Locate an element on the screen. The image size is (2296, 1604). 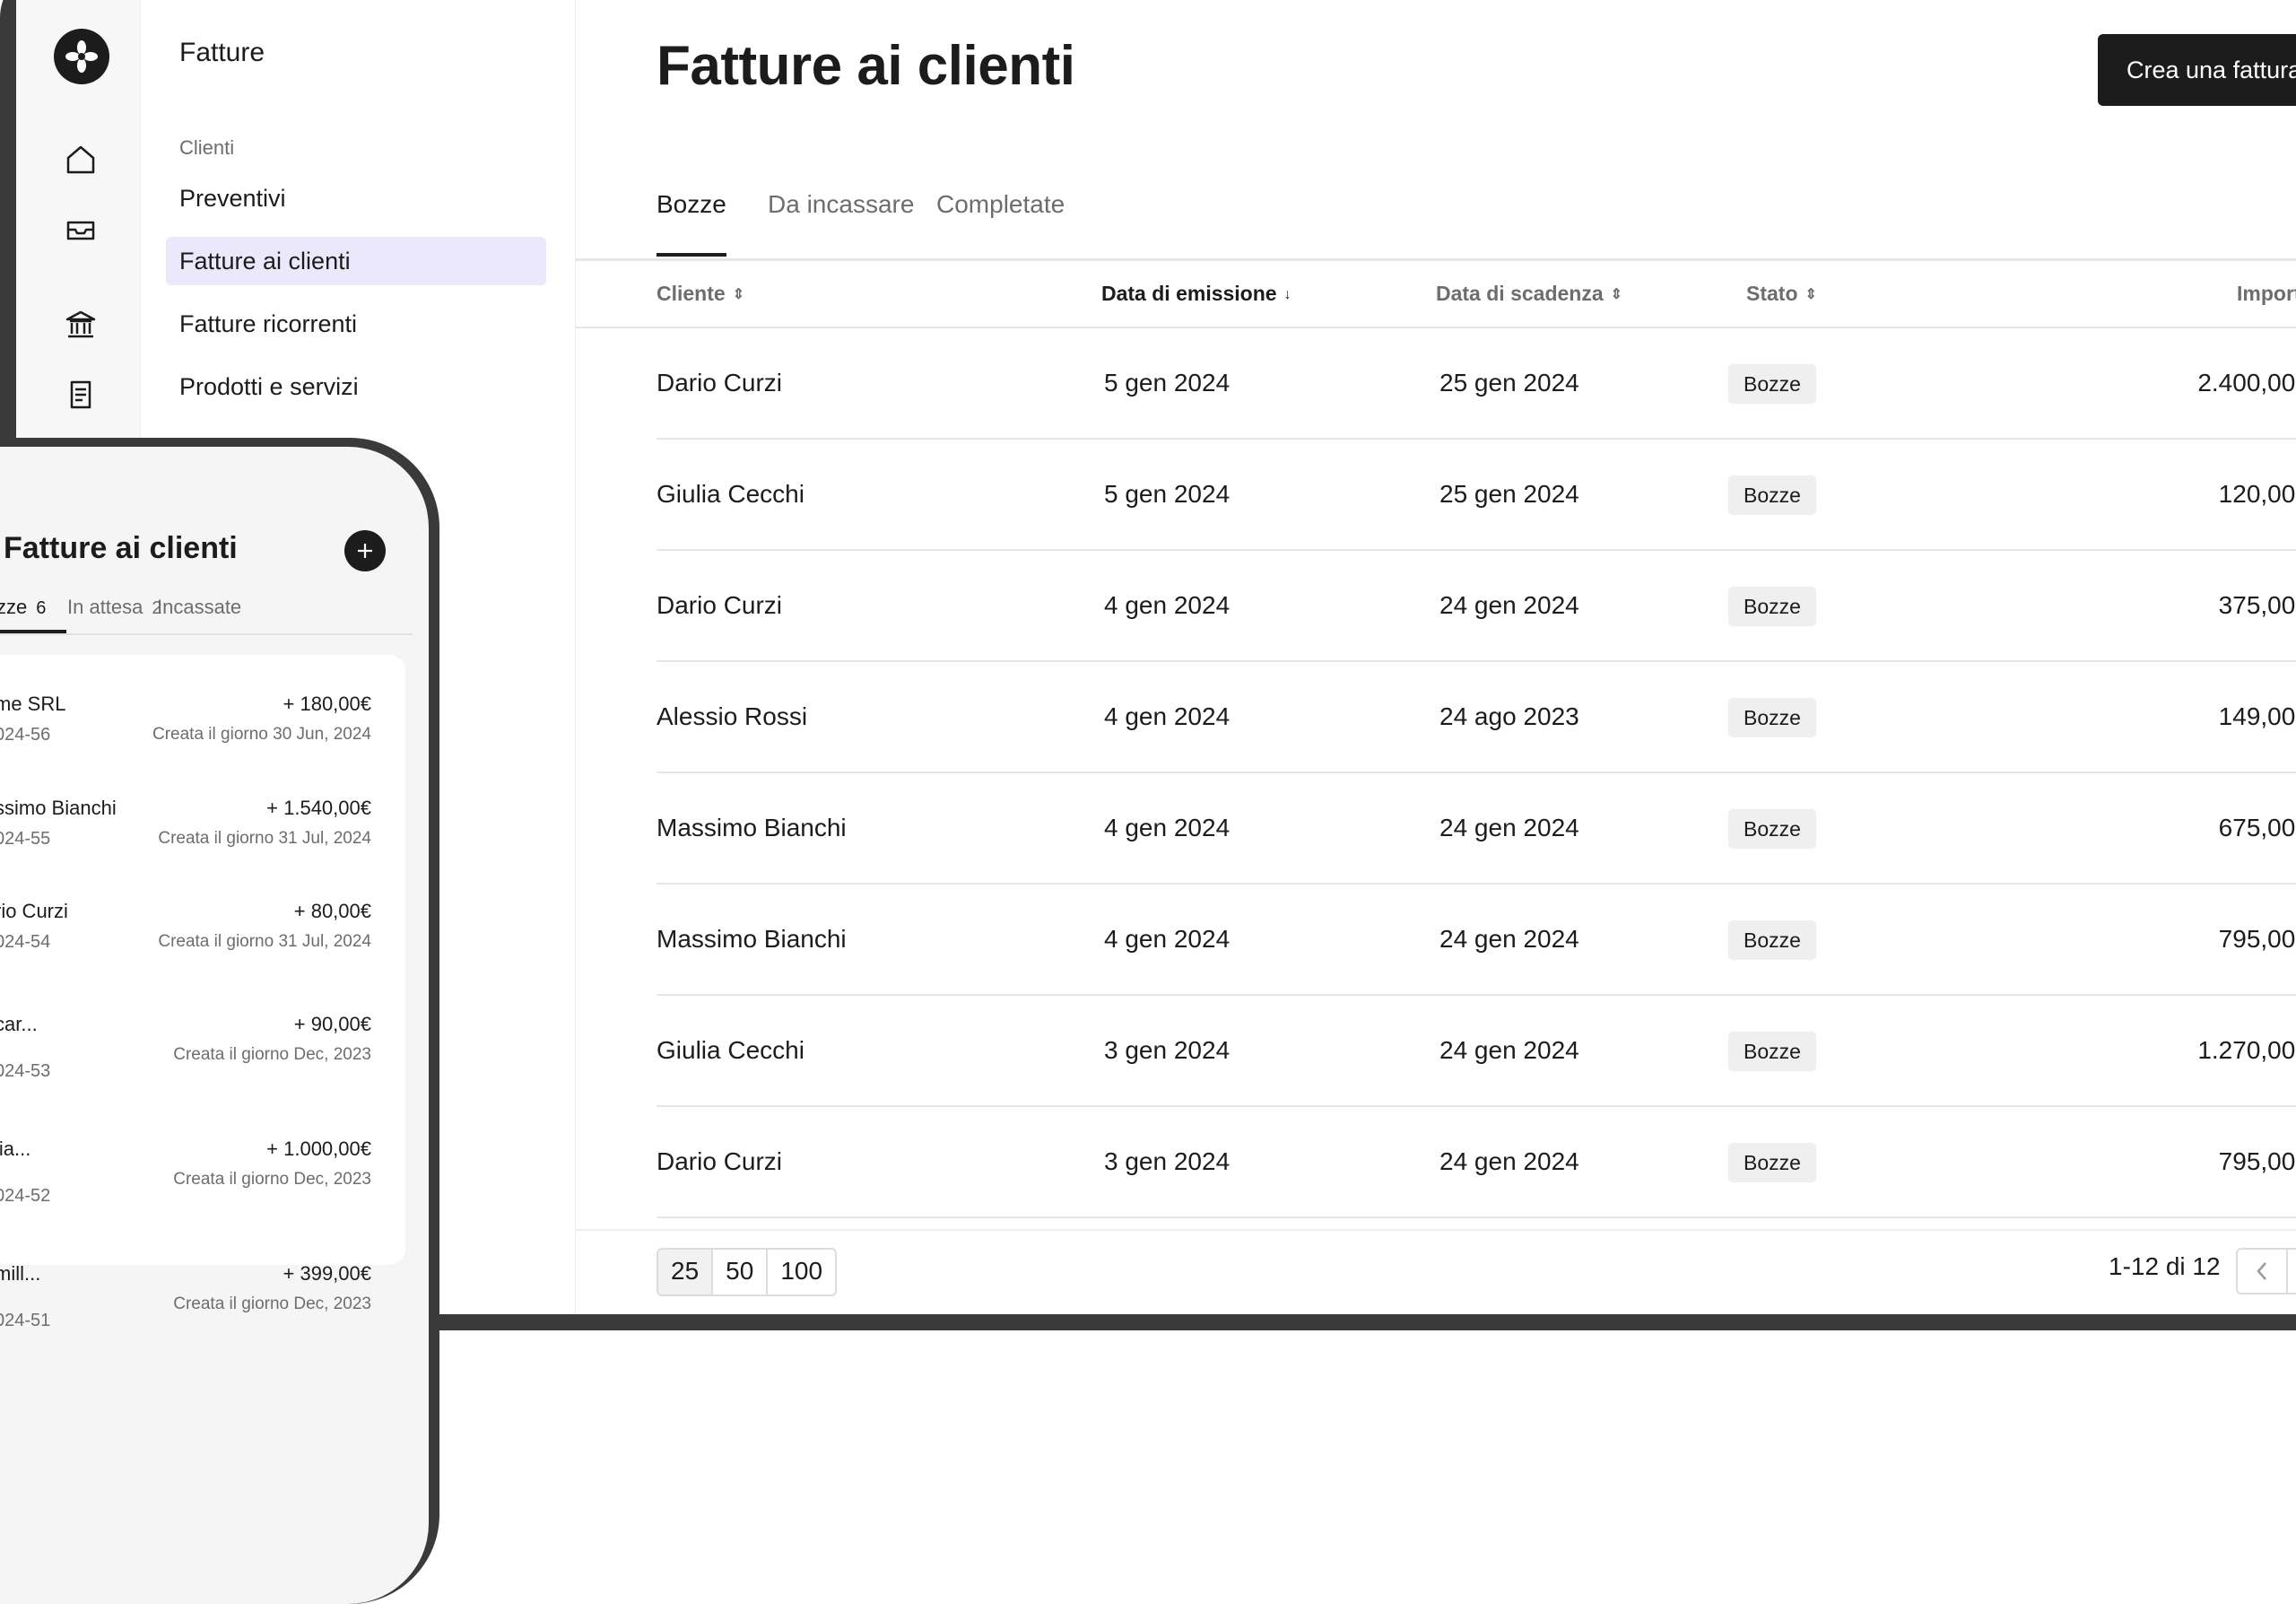
tab-completate: Completate is located at coordinates (1000, 223).